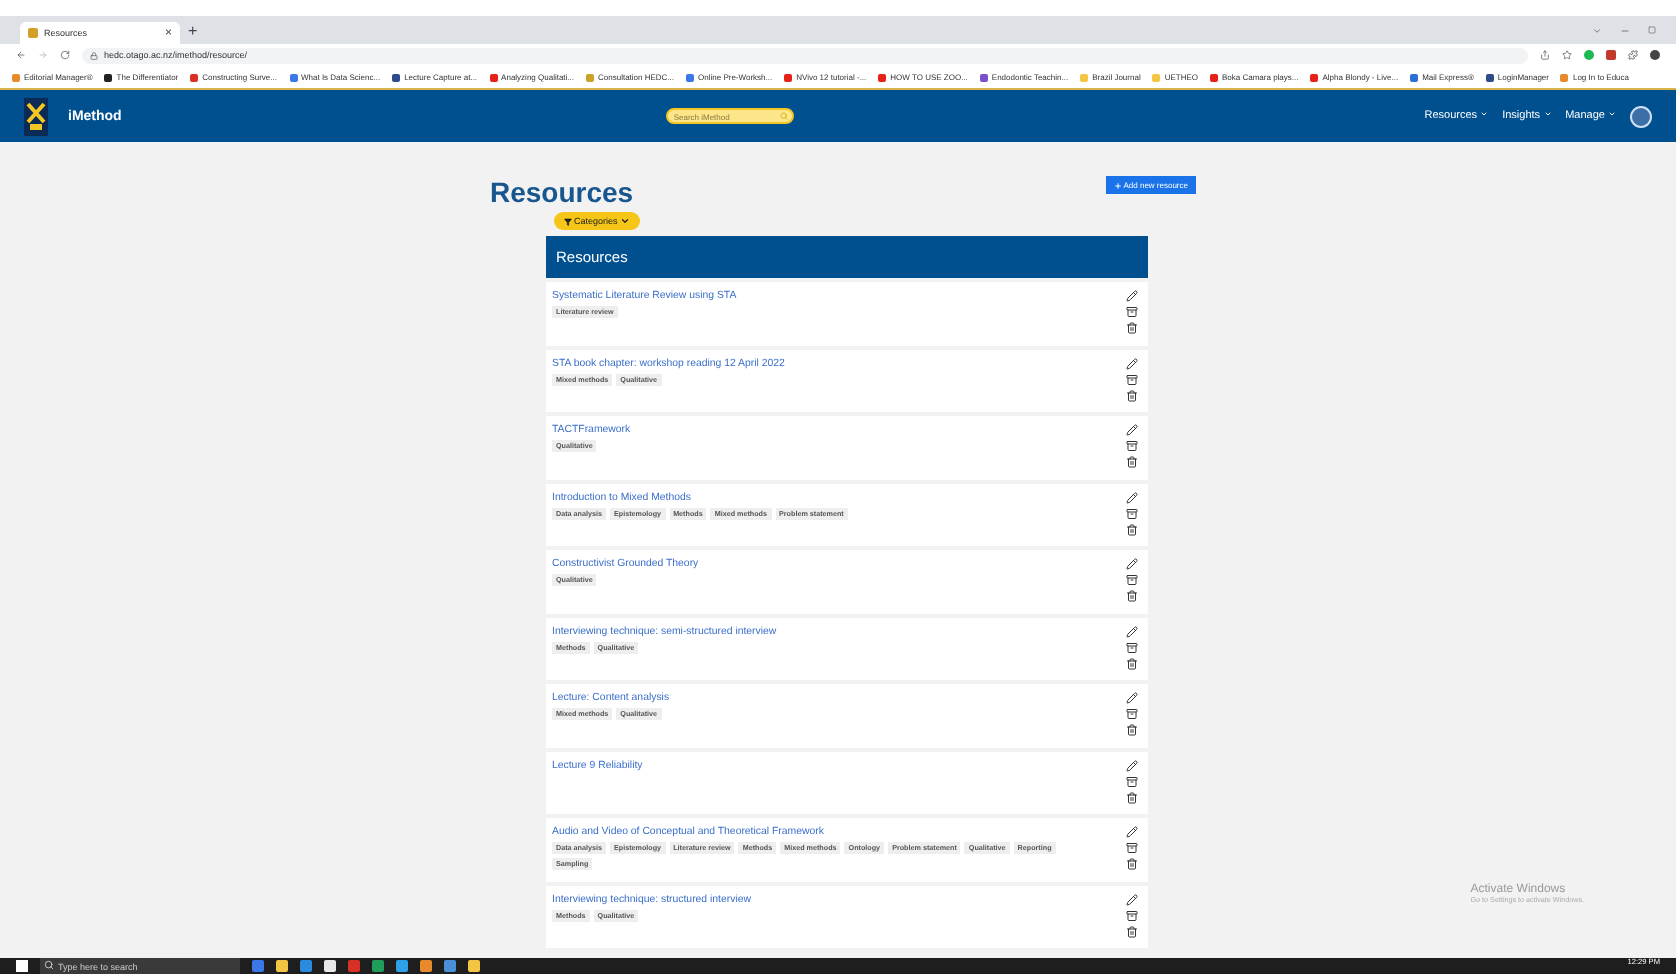 The image size is (1676, 974). Describe the element at coordinates (1655, 55) in the screenshot. I see `profile-icon` at that location.